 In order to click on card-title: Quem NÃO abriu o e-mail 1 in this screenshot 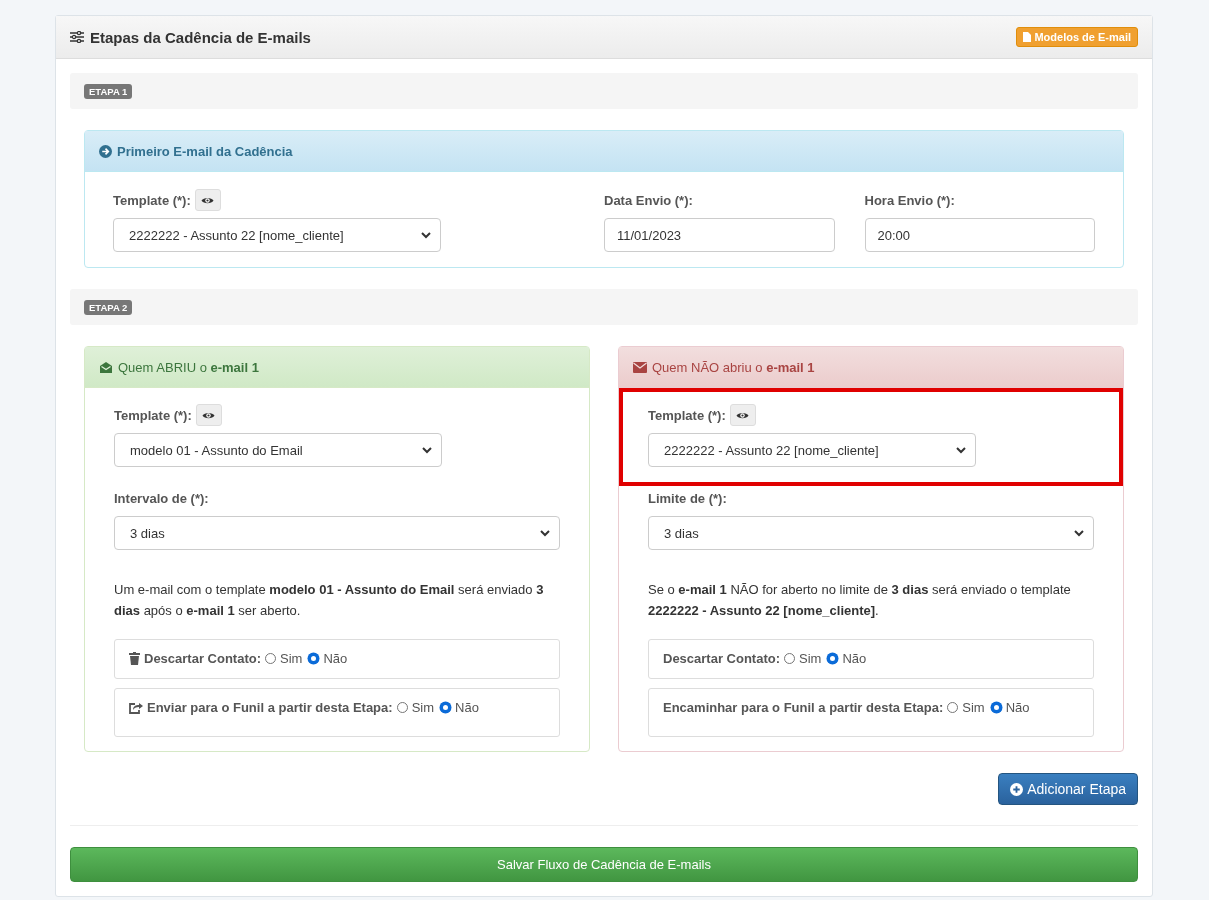, I will do `click(733, 367)`.